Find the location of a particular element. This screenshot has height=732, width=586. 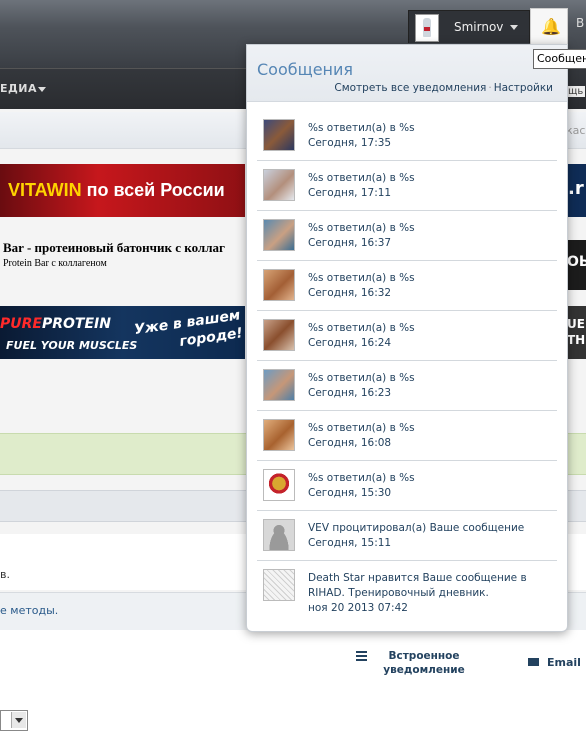

dropdown-select is located at coordinates (14, 720).